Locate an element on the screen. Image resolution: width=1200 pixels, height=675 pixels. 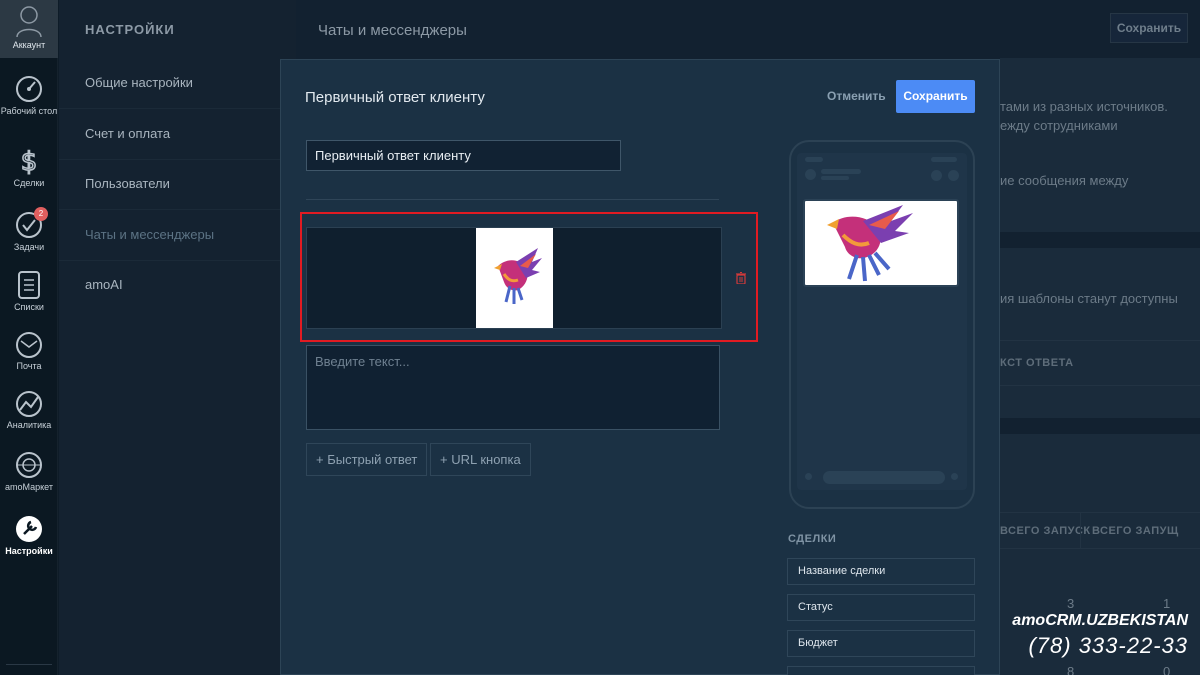
nav-item-market: amoМаркет is located at coordinates (29, 471).